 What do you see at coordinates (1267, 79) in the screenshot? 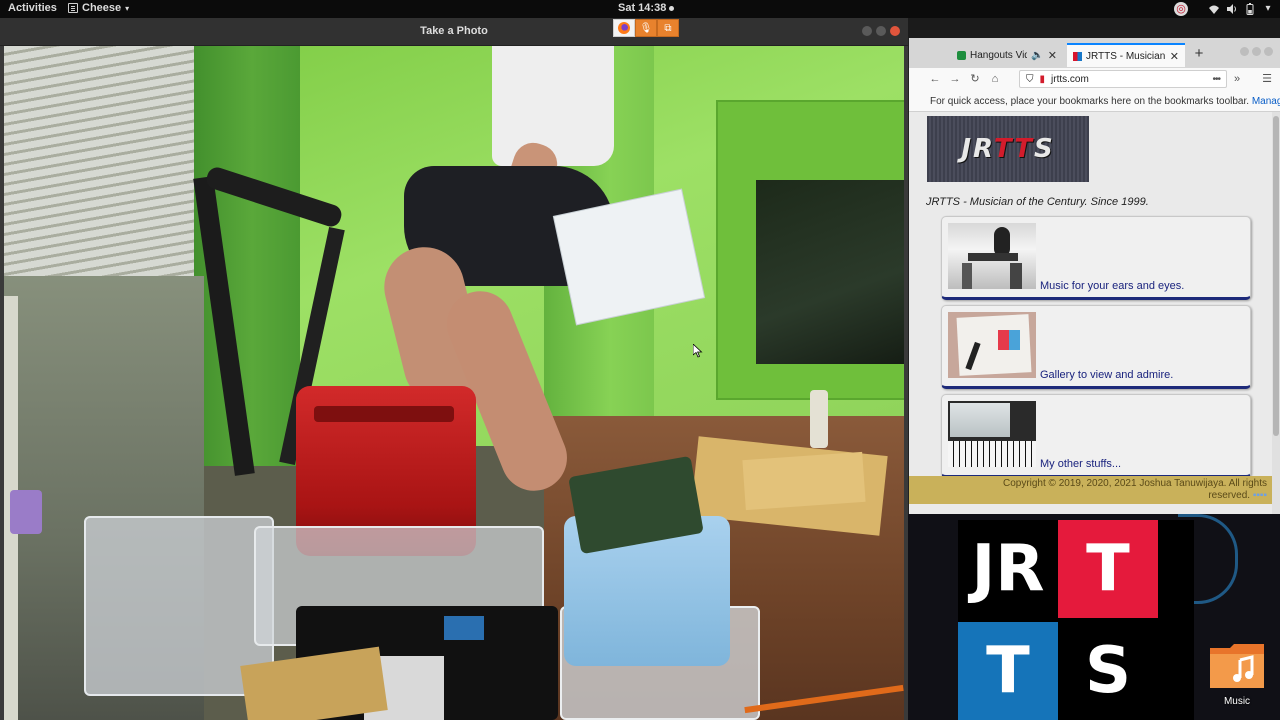
I see `hamburger-menu-icon: ☰` at bounding box center [1267, 79].